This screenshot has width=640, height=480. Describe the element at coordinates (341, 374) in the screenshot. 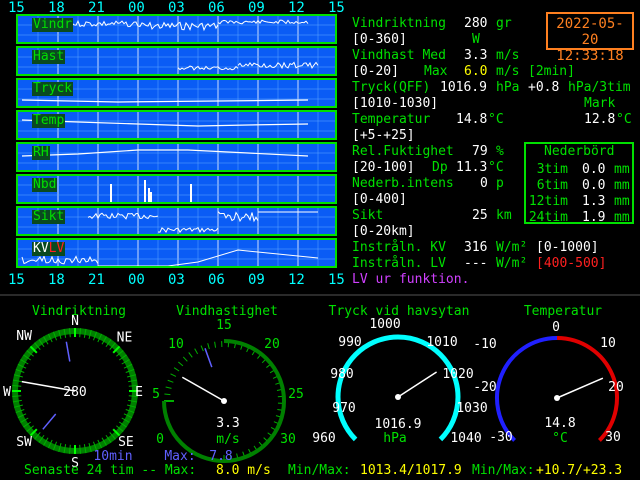

I see `pressure-tick-label: 980` at that location.